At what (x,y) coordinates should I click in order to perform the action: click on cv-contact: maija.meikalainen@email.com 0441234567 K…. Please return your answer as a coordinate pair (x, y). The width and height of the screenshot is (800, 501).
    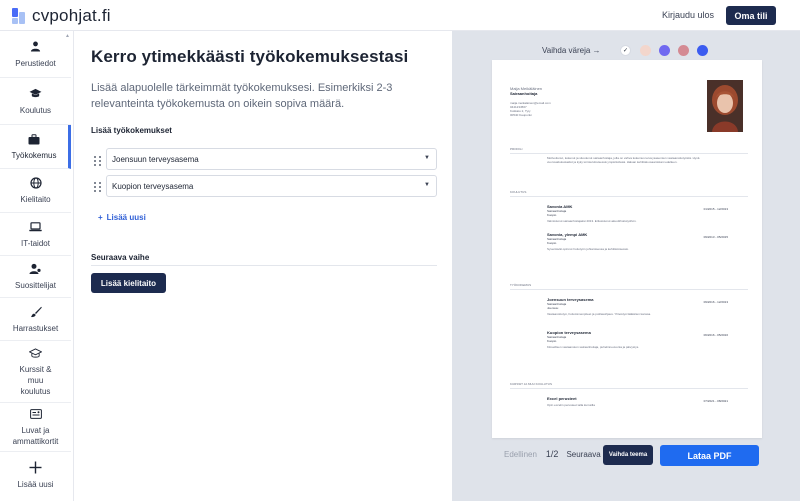
    Looking at the image, I should click on (530, 109).